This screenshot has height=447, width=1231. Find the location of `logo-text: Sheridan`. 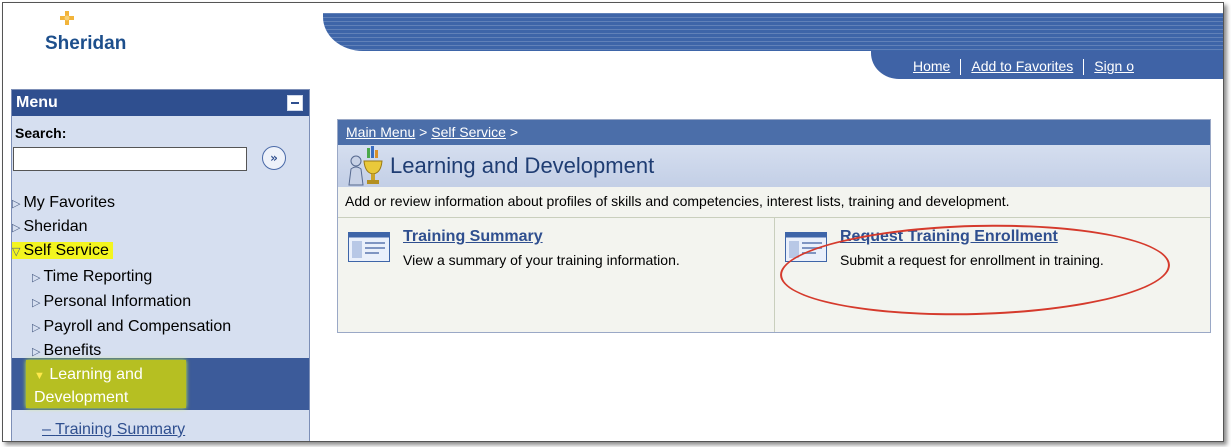

logo-text: Sheridan is located at coordinates (86, 43).